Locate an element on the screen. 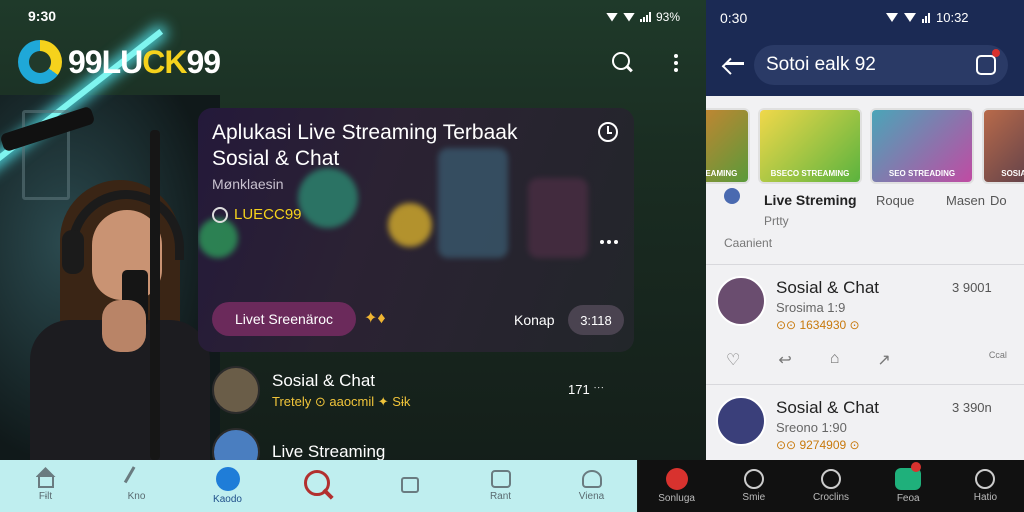 The image size is (1024, 512). list-item-title: Live Streaming is located at coordinates (329, 451).